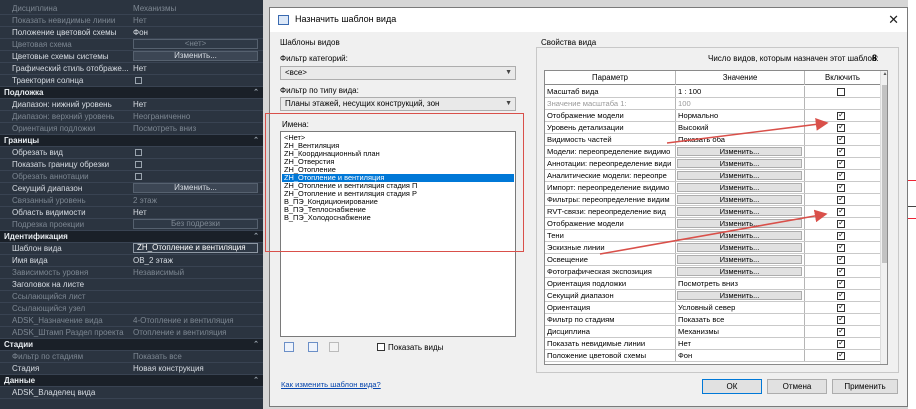 The width and height of the screenshot is (916, 409). What do you see at coordinates (131, 212) in the screenshot?
I see `palette-property-row: Область видимости Нет` at bounding box center [131, 212].